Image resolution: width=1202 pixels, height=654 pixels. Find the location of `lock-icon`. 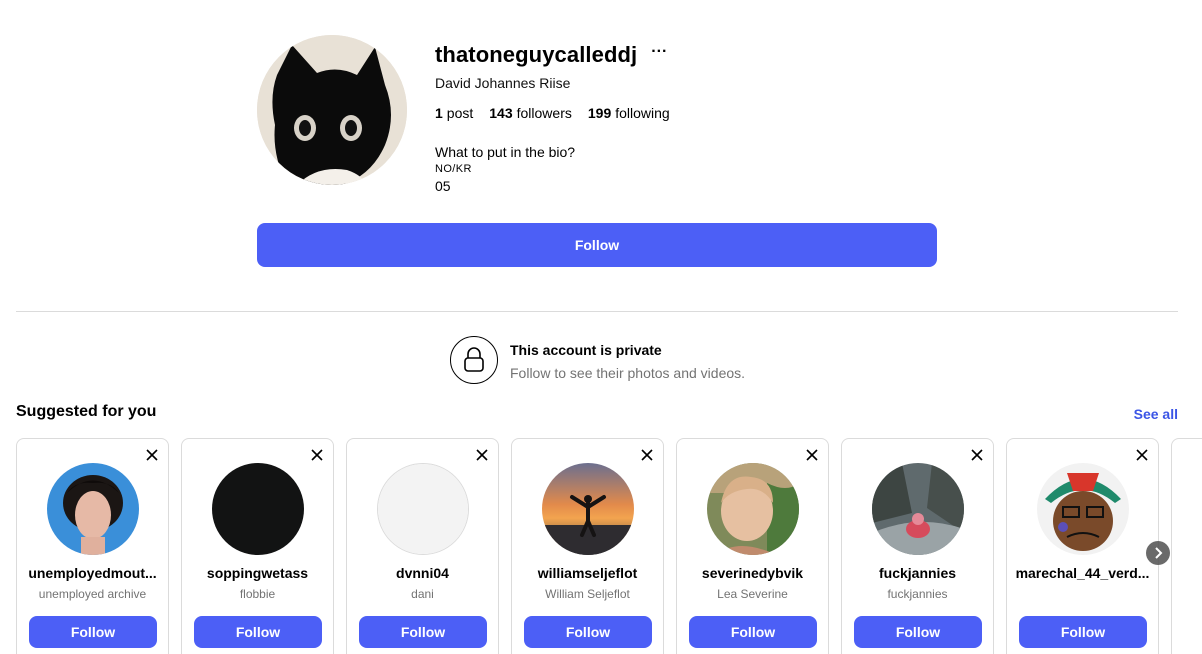

lock-icon is located at coordinates (474, 360).